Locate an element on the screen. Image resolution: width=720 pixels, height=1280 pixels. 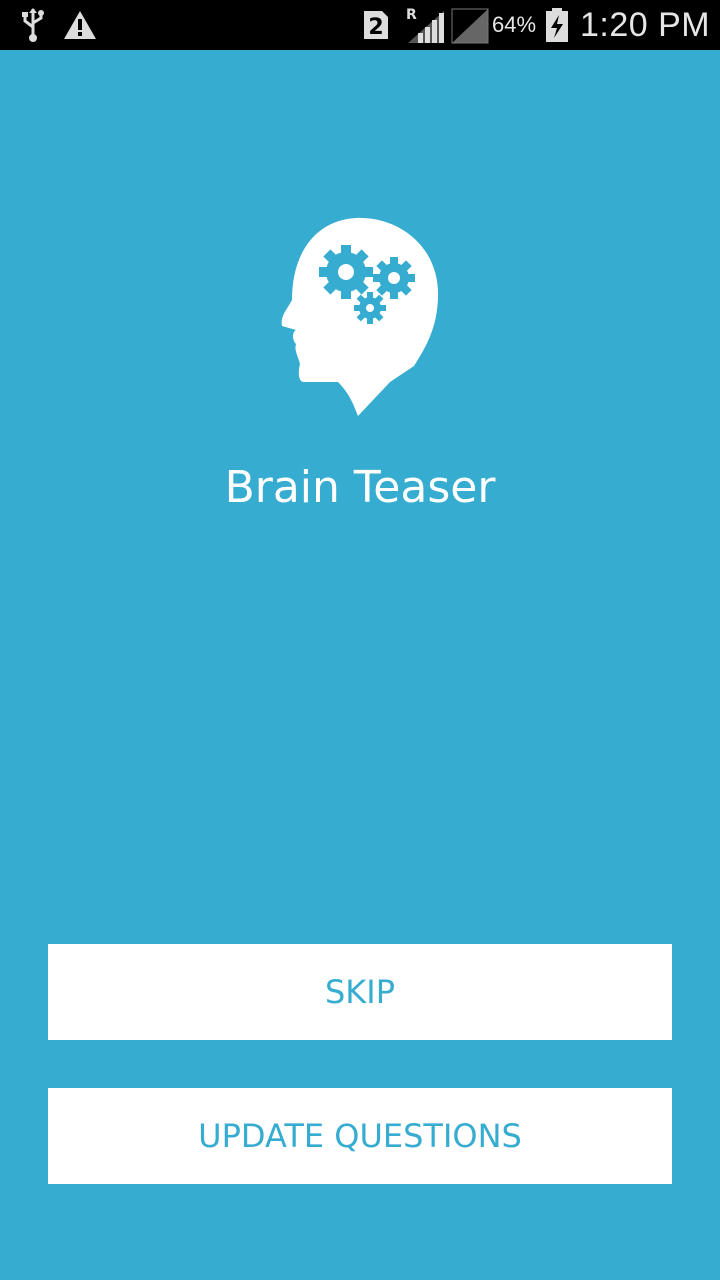
status-bar: 2 R 64% 1:20 PM is located at coordinates (360, 25).